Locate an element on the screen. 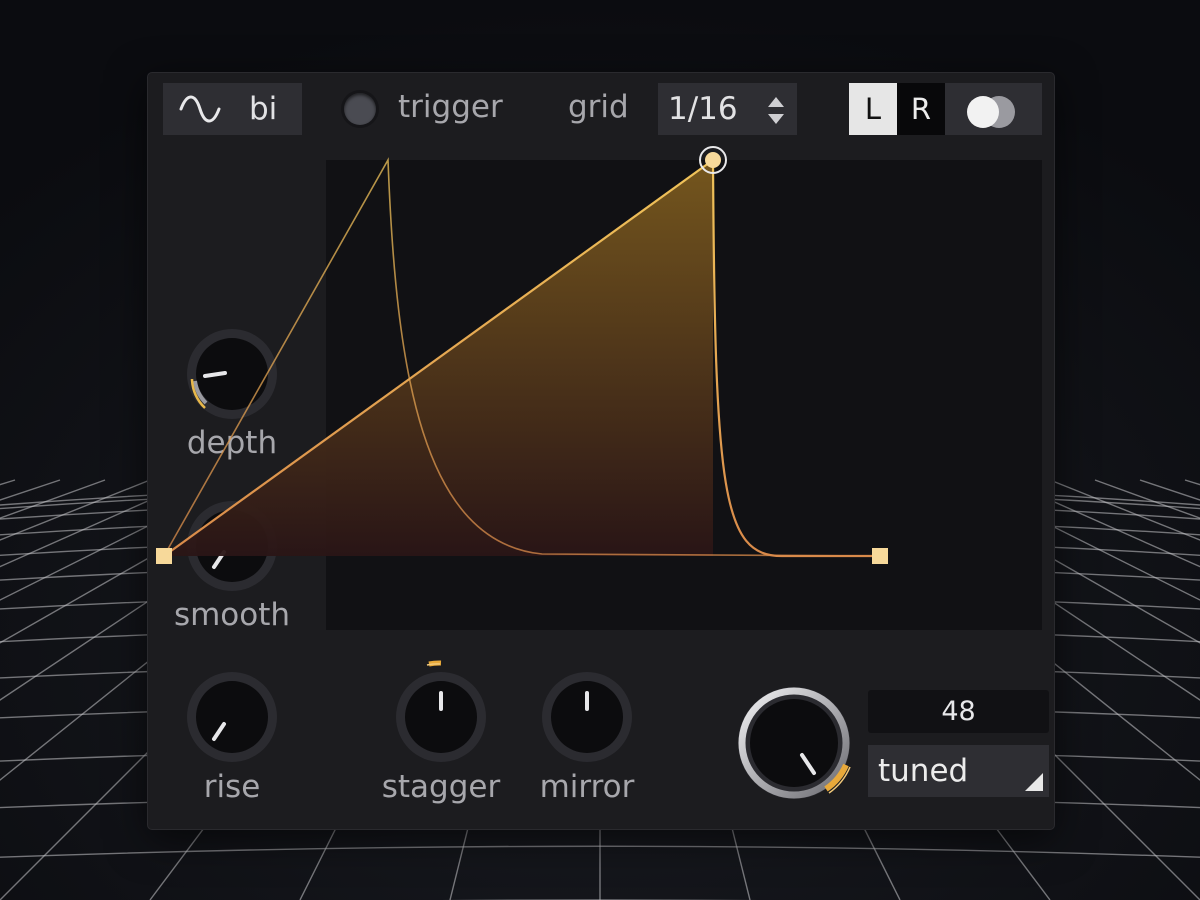  mode-dropdown: tuned is located at coordinates (958, 771).